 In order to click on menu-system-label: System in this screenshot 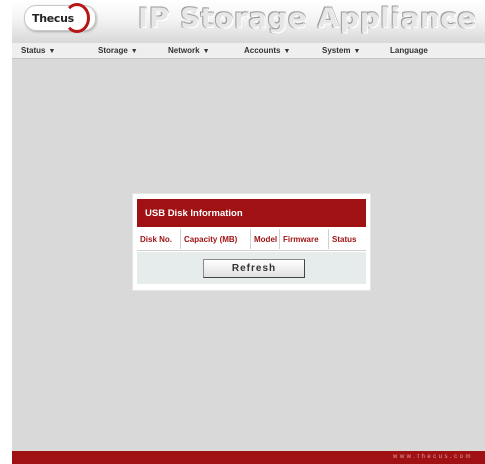, I will do `click(336, 50)`.